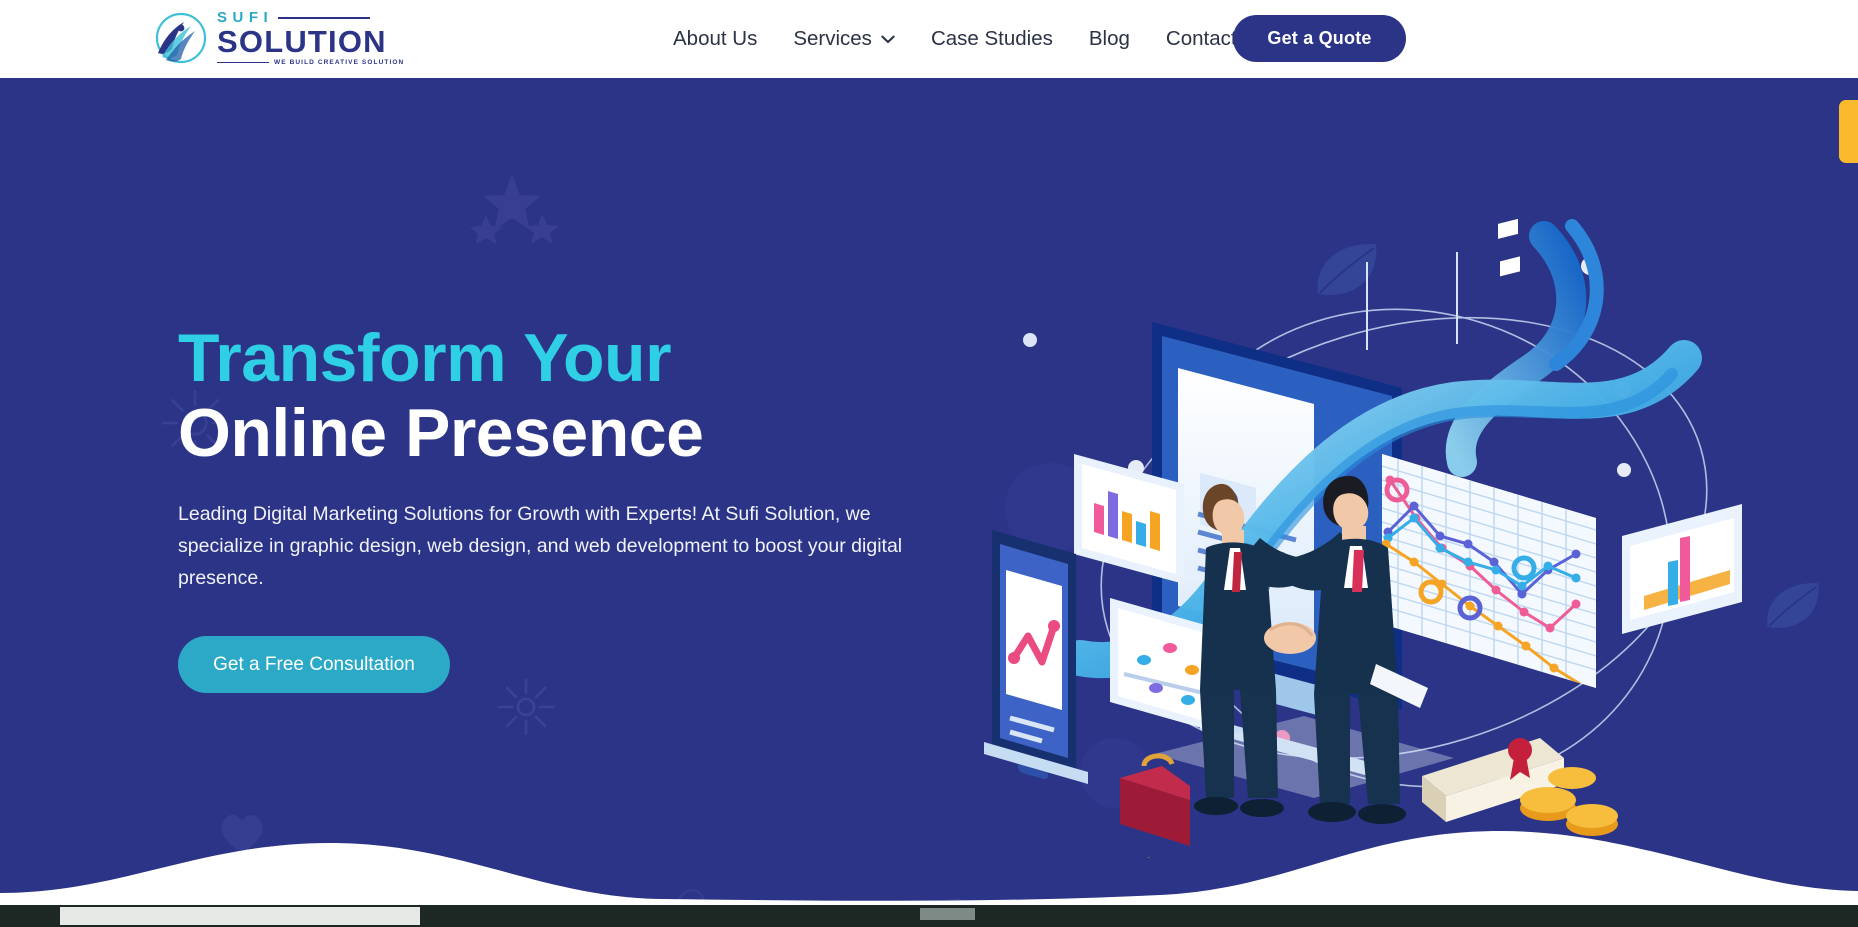 The height and width of the screenshot is (927, 1858). Describe the element at coordinates (243, 62) in the screenshot. I see `logo-rule-bottom` at that location.